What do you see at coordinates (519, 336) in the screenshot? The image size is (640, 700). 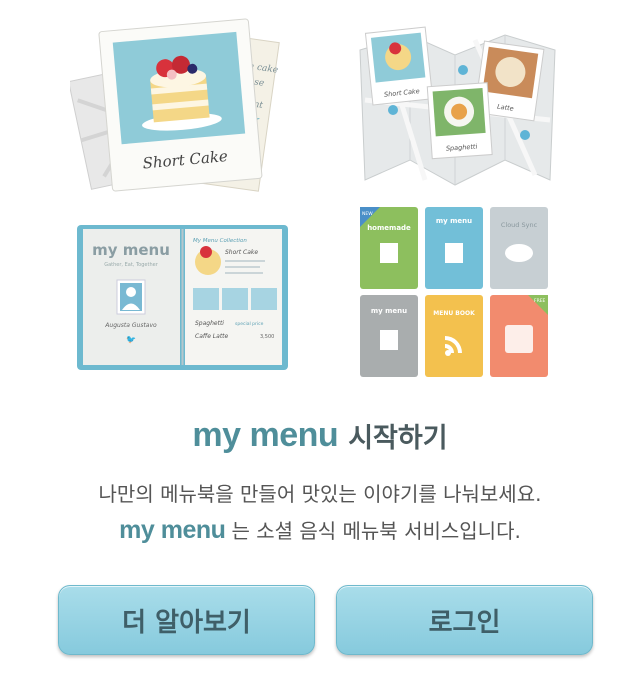 I see `shelf-book: FREE` at bounding box center [519, 336].